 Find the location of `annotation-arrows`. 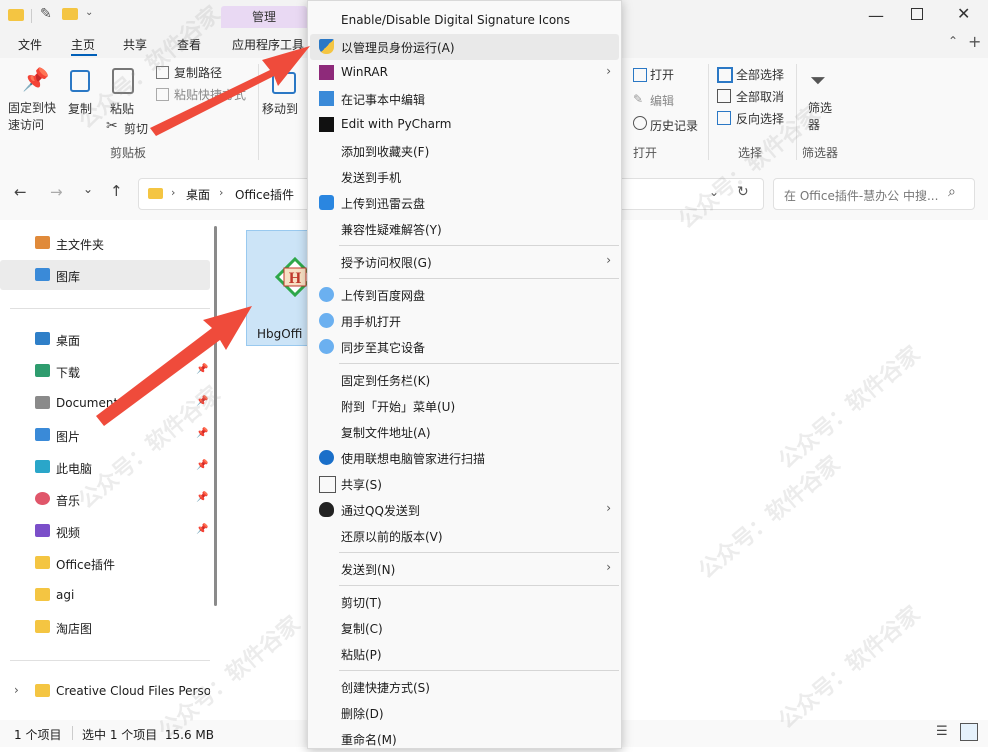

annotation-arrows is located at coordinates (203, 236).